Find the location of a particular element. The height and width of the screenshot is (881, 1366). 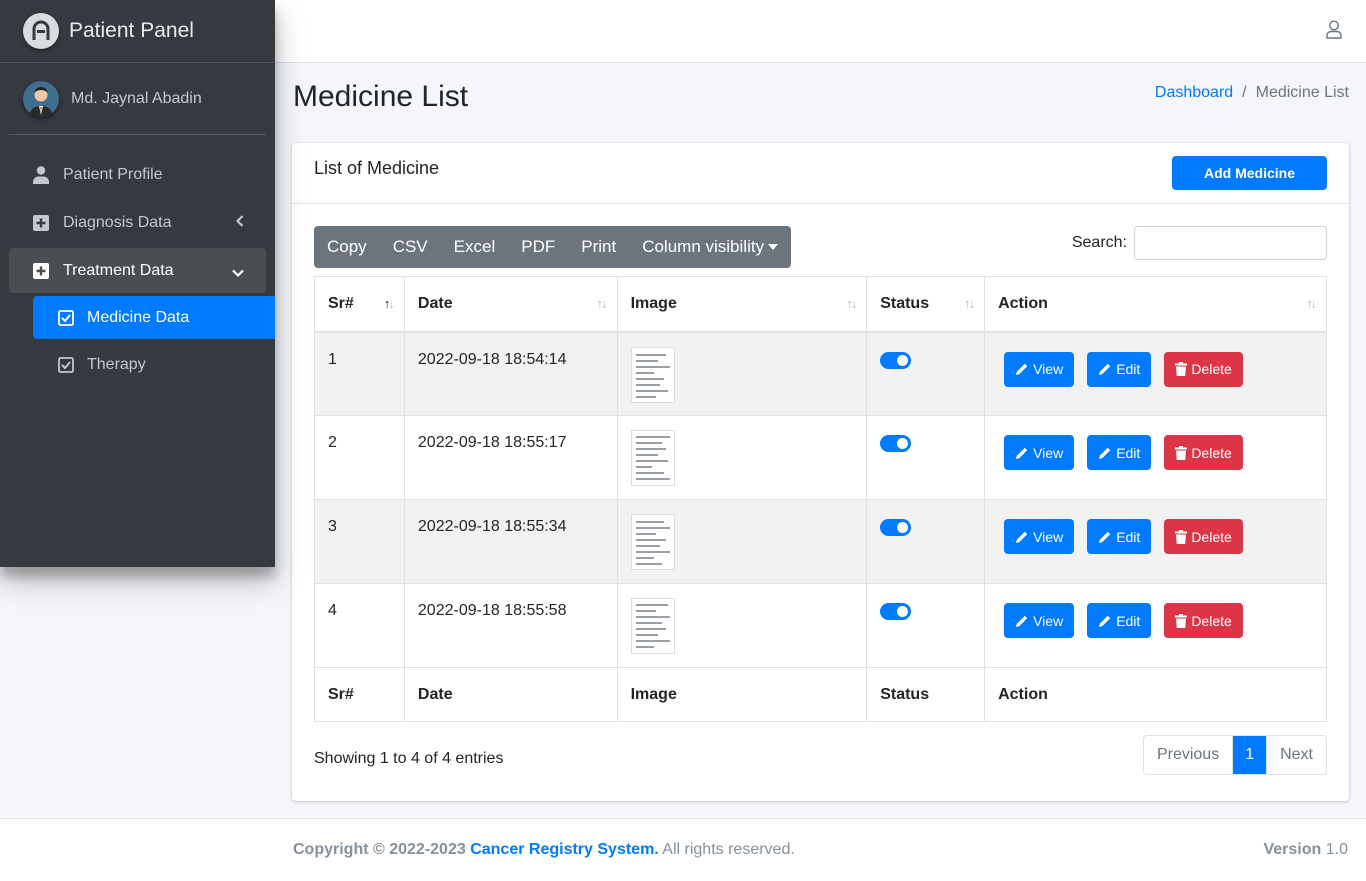

version-label: Version is located at coordinates (1292, 849).